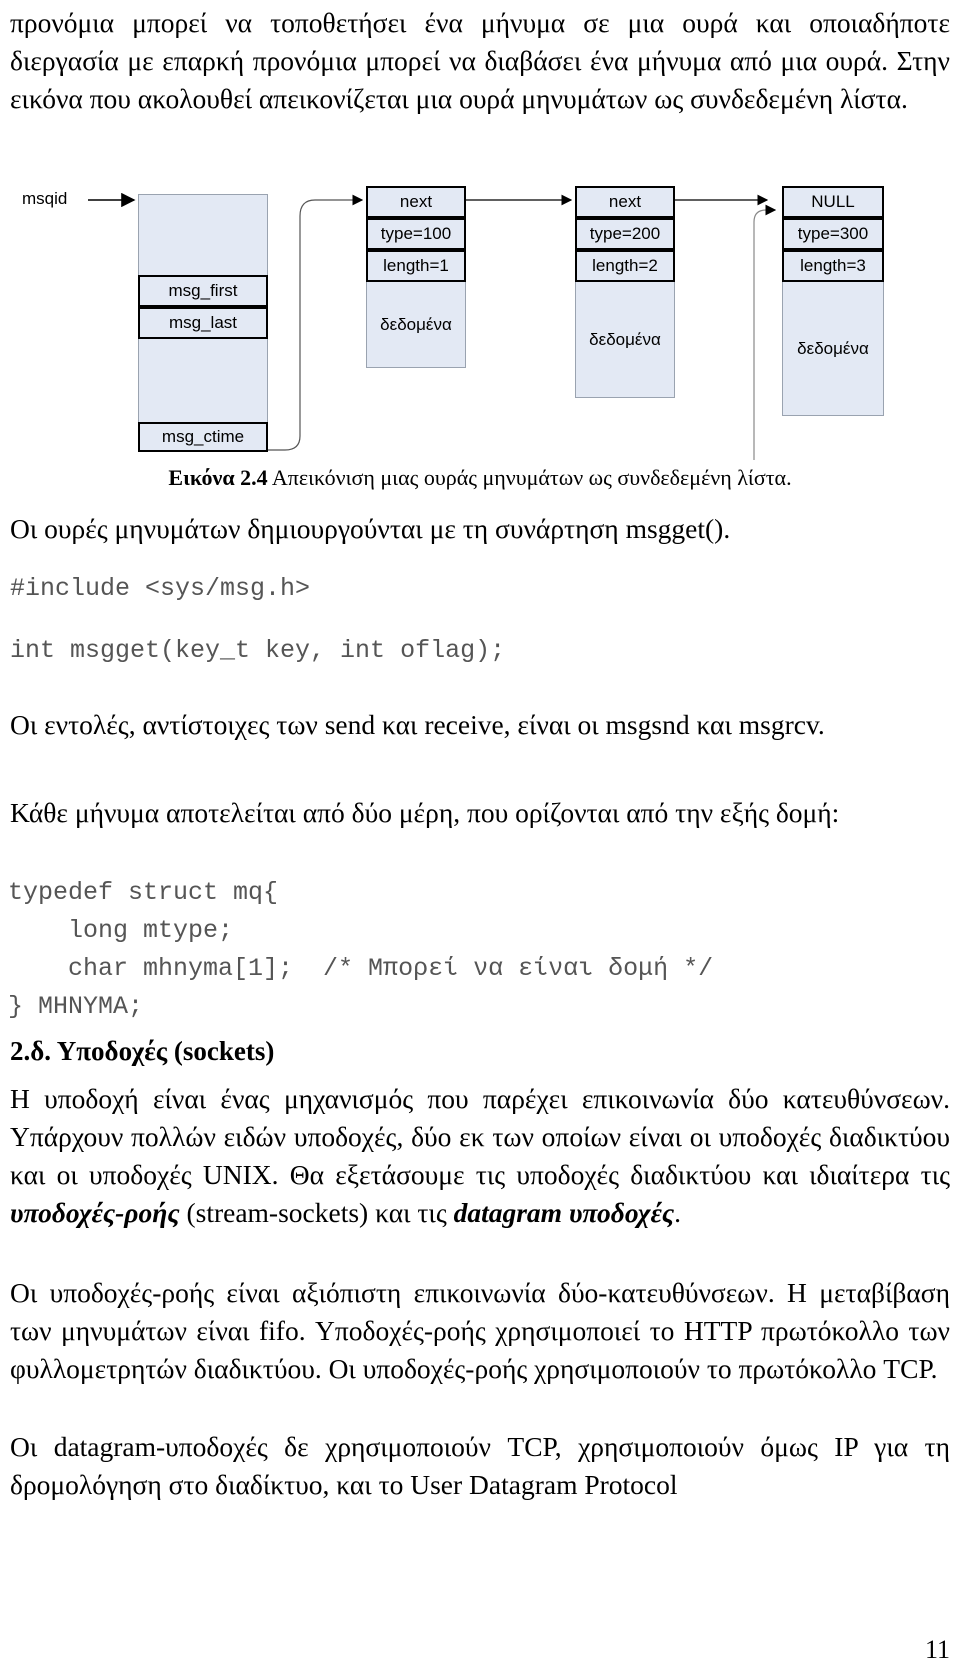 The image size is (960, 1673). I want to click on page-number: 11, so click(937, 1649).